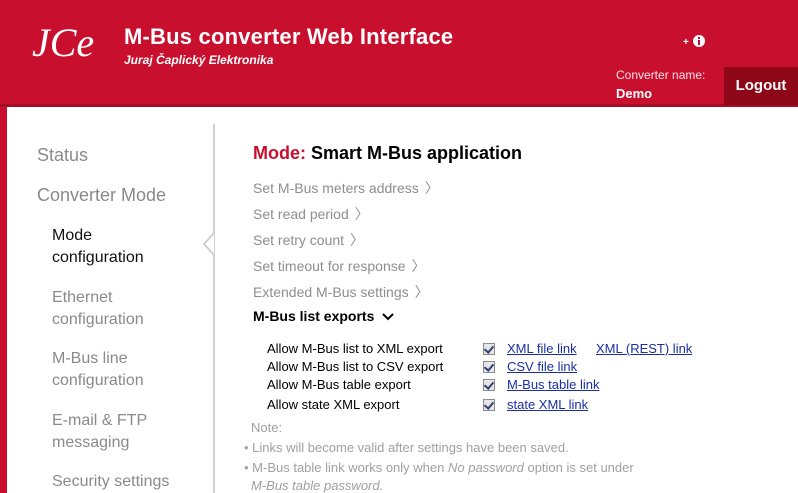  What do you see at coordinates (553, 384) in the screenshot?
I see `mbus-table-link: M-Bus table link` at bounding box center [553, 384].